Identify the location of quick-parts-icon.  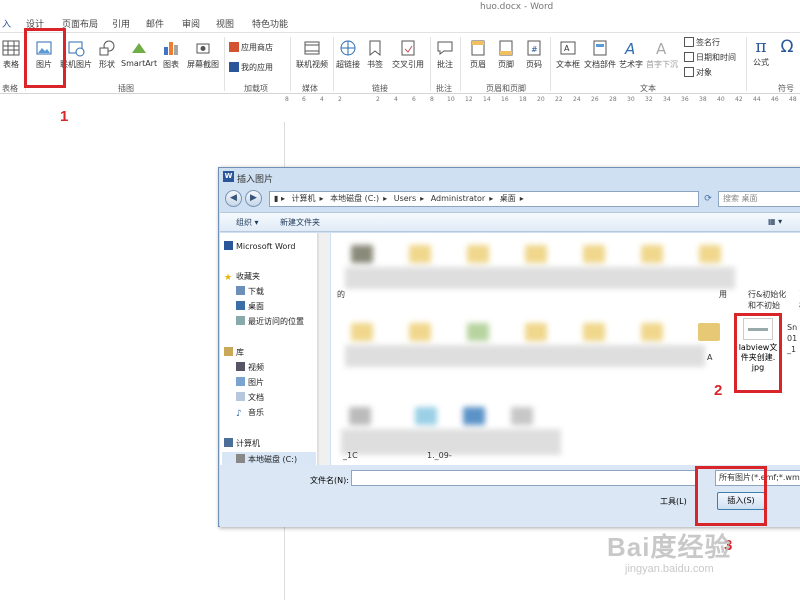
(600, 48).